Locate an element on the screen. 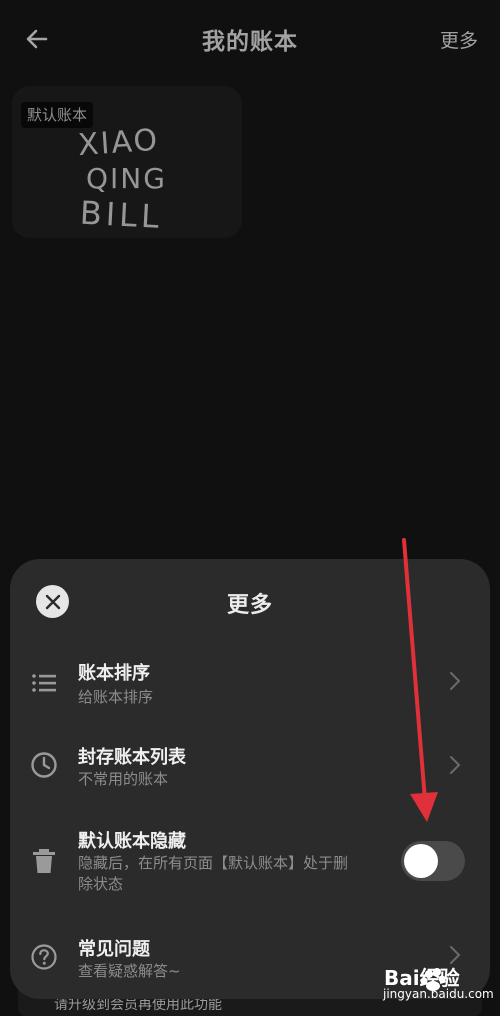  menu-item-book-sort: 账本排序 给账本排序 is located at coordinates (250, 687).